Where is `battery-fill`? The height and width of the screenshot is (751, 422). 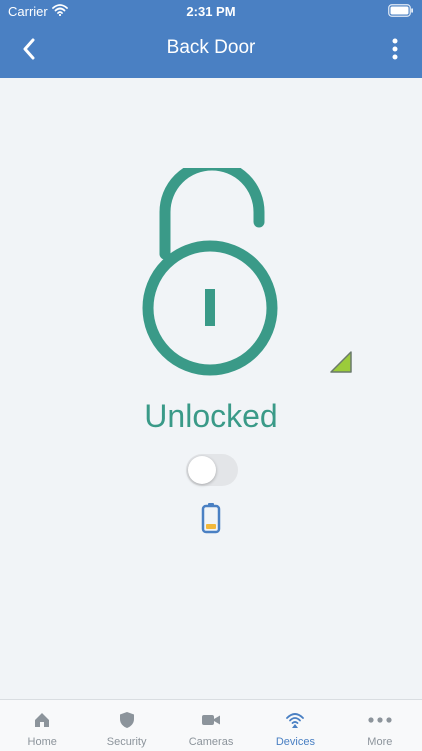 battery-fill is located at coordinates (211, 526).